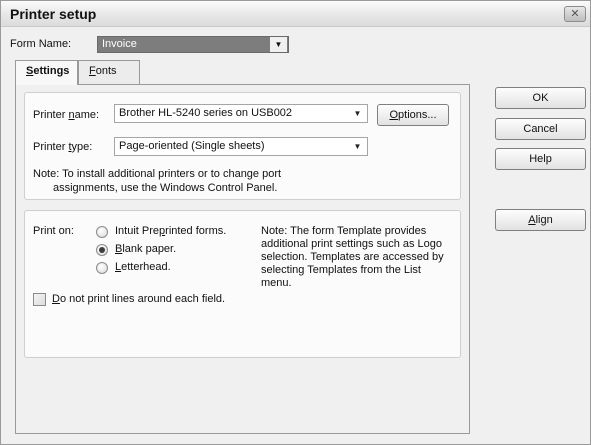  What do you see at coordinates (295, 14) in the screenshot?
I see `title-bar: Printer setup ✕` at bounding box center [295, 14].